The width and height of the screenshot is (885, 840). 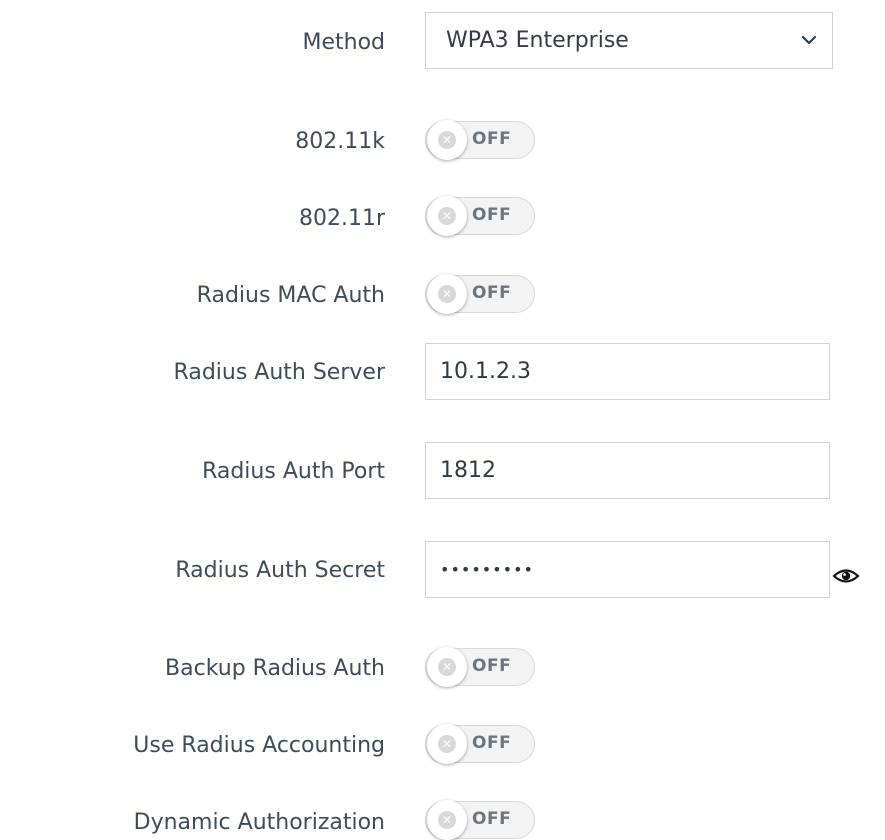 I want to click on radius-auth-secret-label: Radius Auth Secret, so click(x=280, y=570).